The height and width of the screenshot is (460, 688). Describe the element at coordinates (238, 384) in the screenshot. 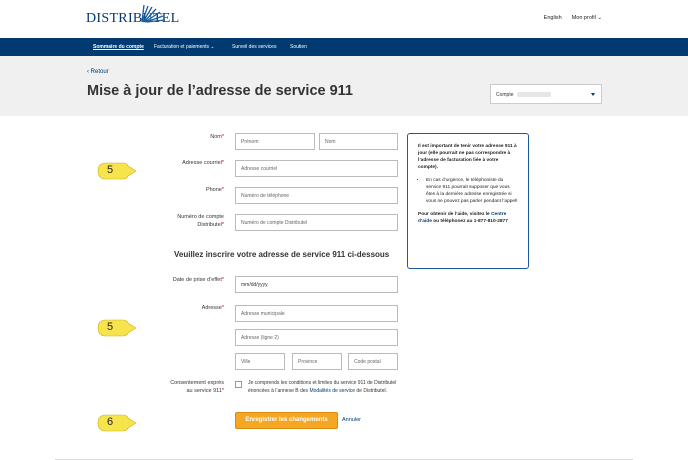

I see `consent-checkbox` at that location.